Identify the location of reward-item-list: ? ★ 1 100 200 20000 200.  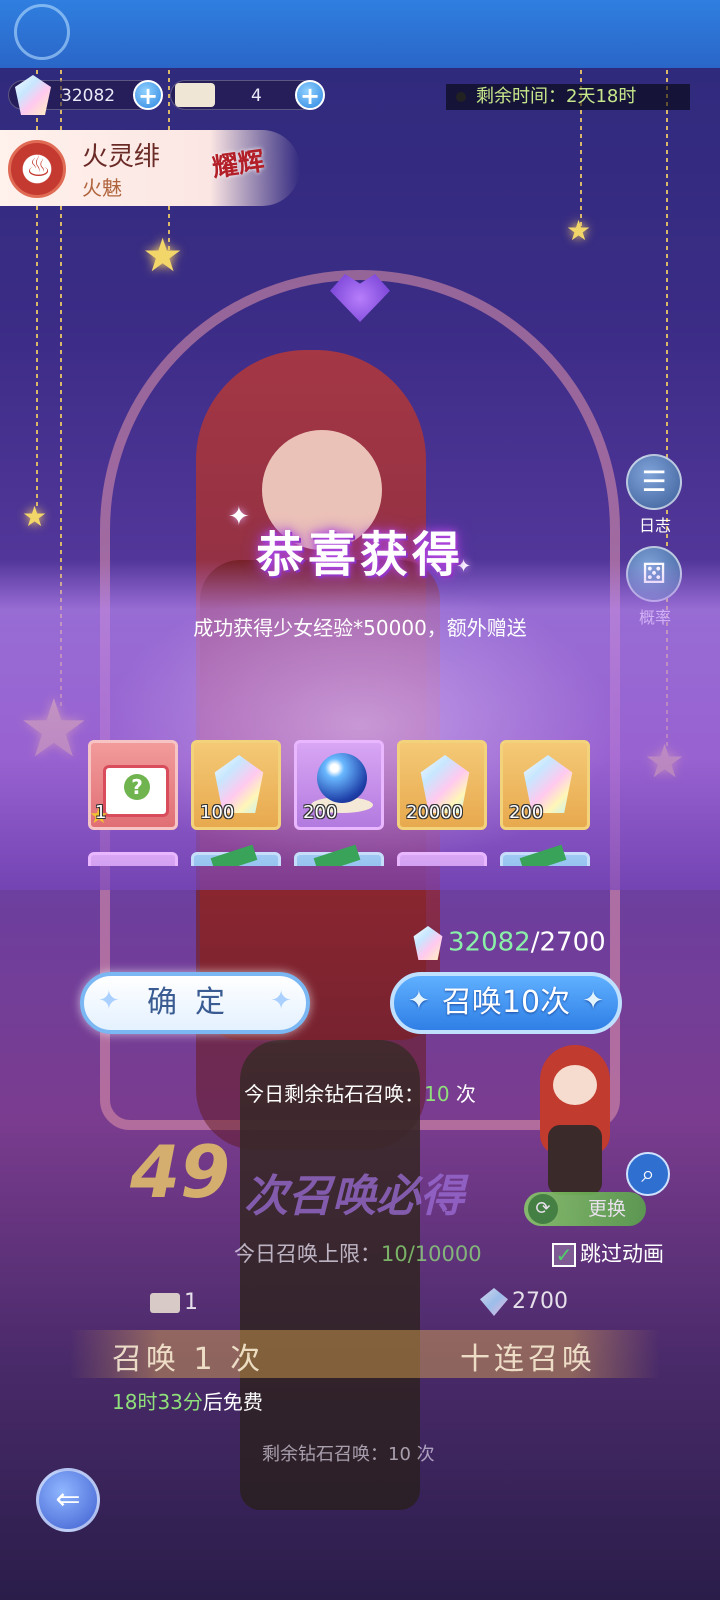
(348, 803).